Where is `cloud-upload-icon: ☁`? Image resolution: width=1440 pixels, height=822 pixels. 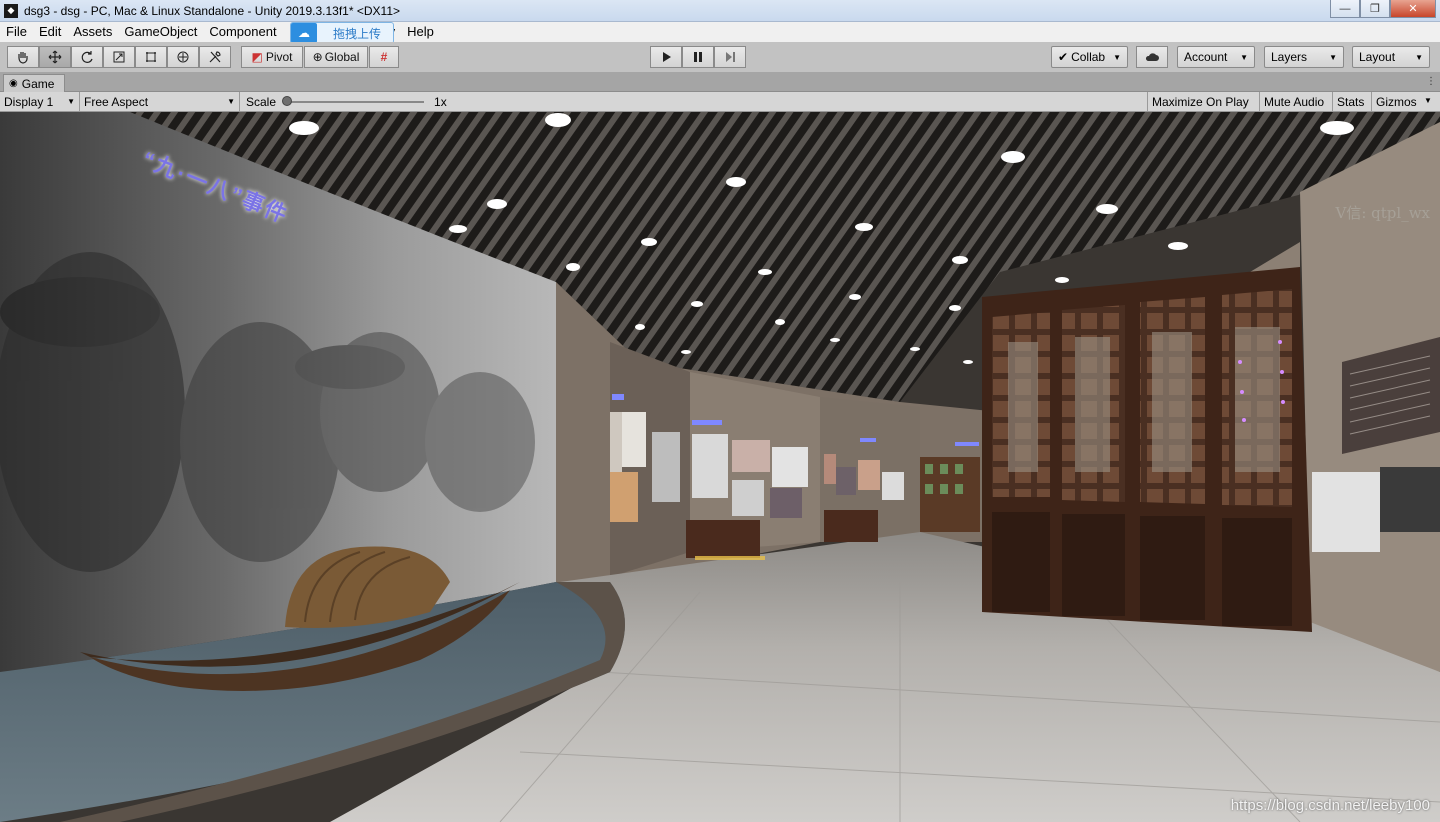
cloud-upload-icon: ☁ is located at coordinates (304, 33).